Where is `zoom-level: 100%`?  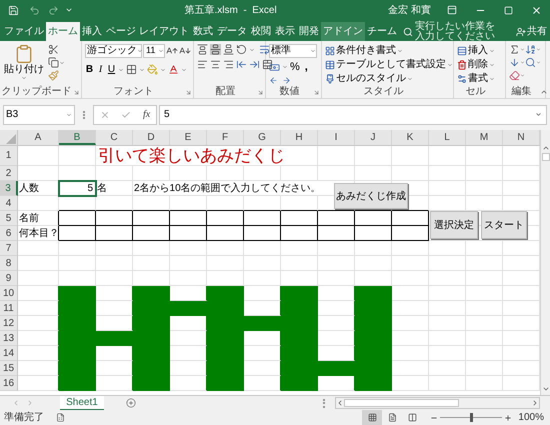
zoom-level: 100% is located at coordinates (531, 418).